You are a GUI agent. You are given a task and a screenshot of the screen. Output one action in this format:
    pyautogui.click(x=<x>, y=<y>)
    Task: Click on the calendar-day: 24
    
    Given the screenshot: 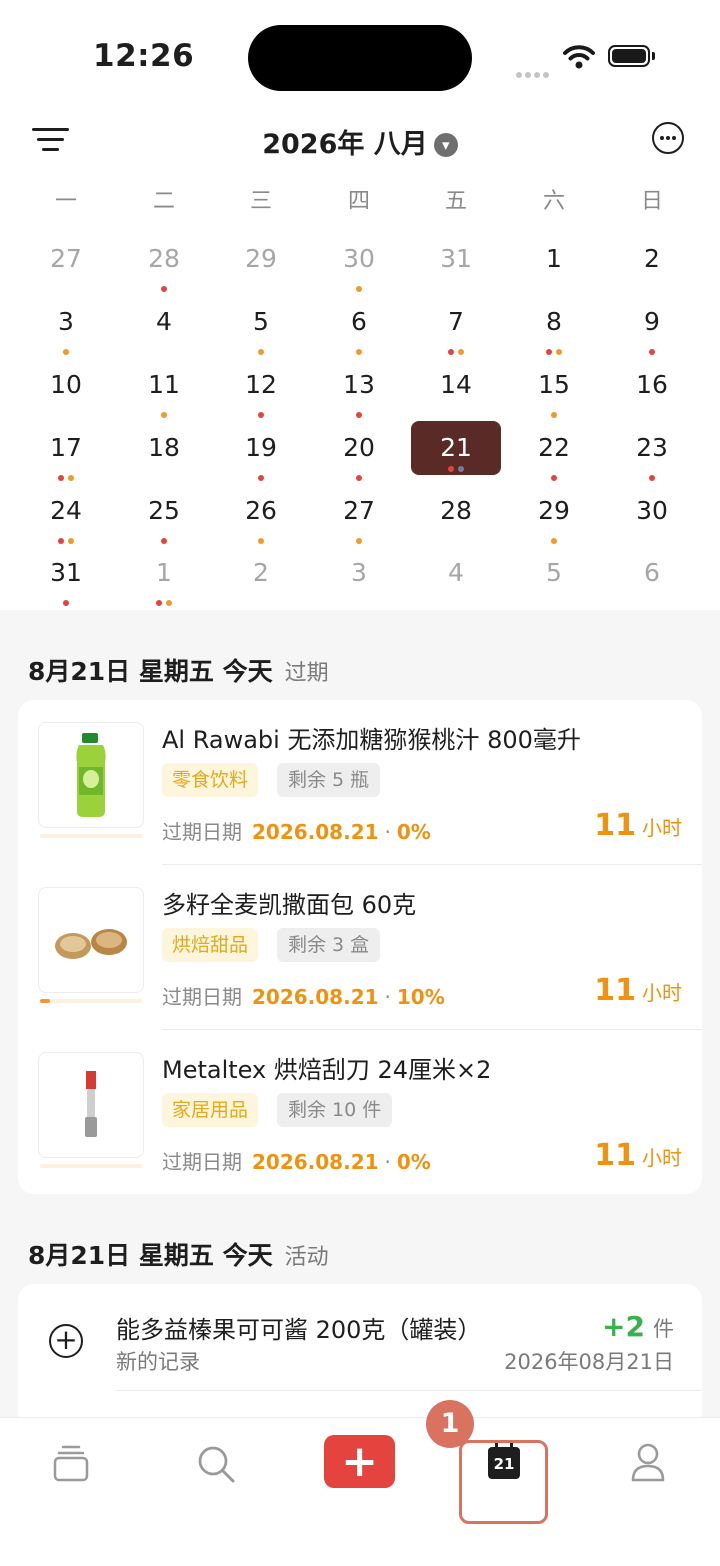 What is the action you would take?
    pyautogui.click(x=66, y=514)
    